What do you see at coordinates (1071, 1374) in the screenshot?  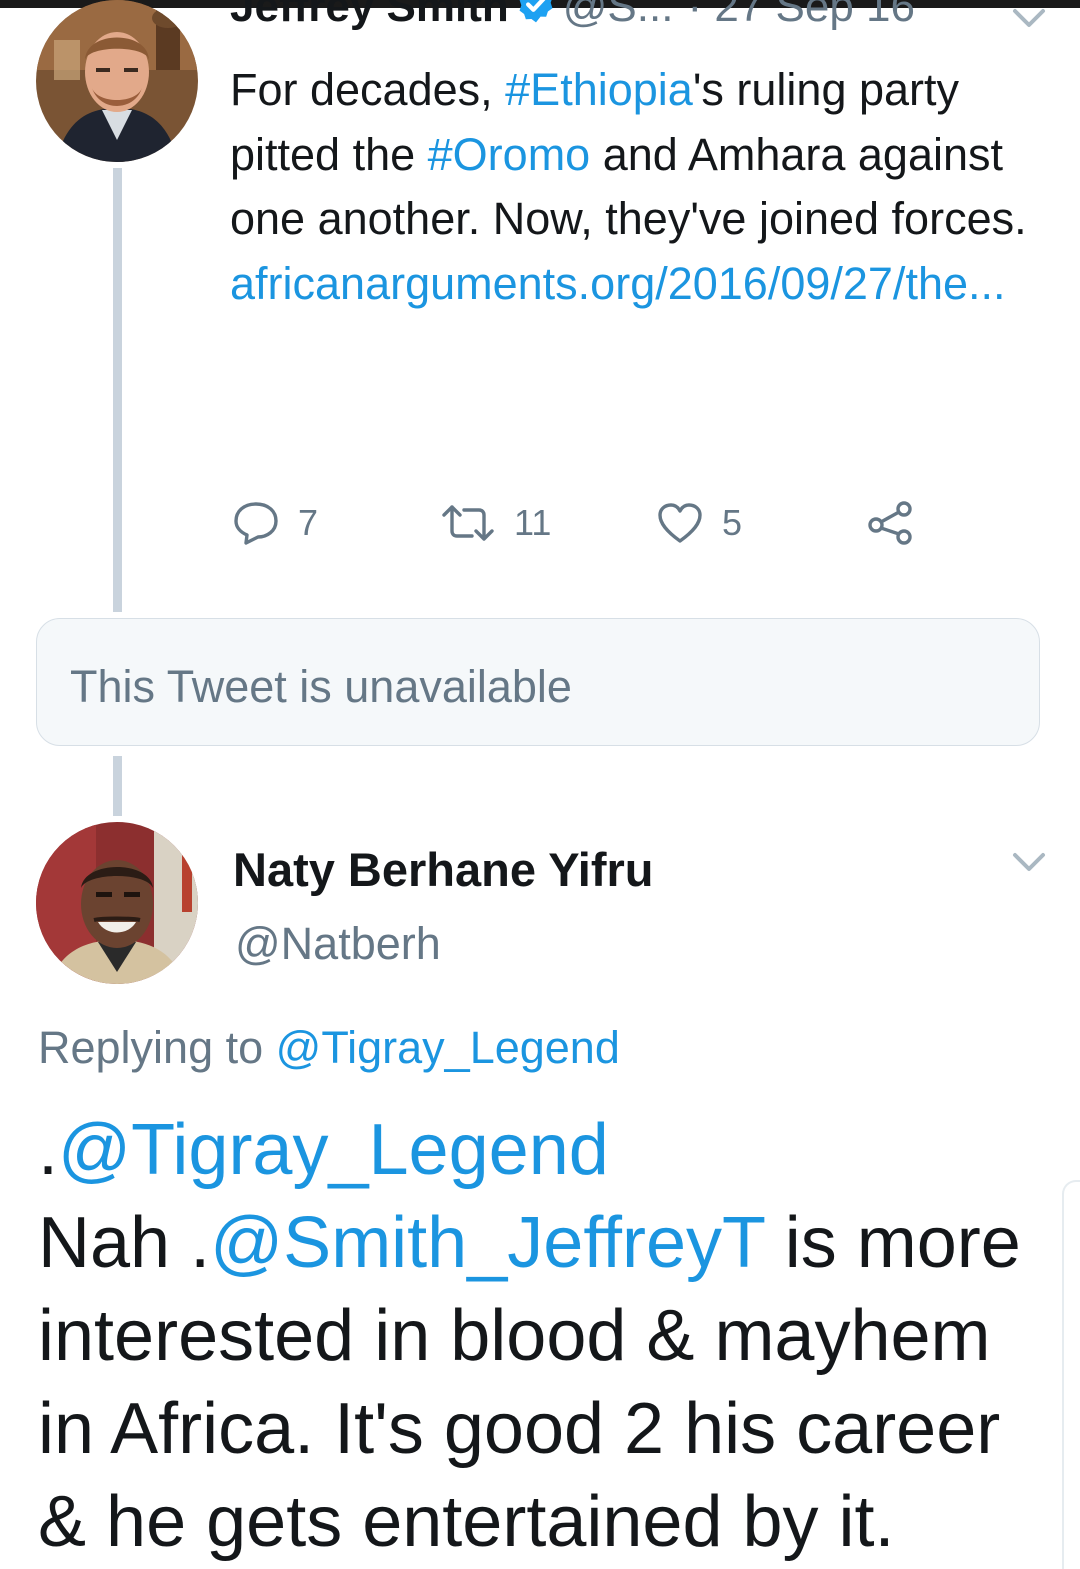 I see `scrollbar-edge` at bounding box center [1071, 1374].